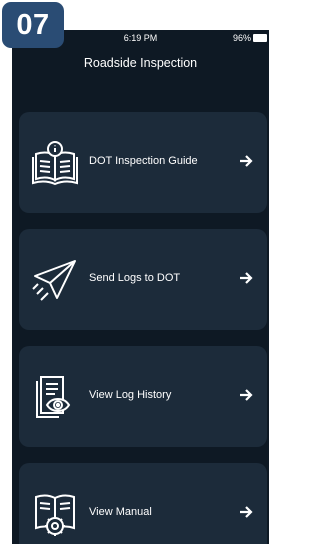 The width and height of the screenshot is (320, 544). I want to click on battery-percent: 96%, so click(241, 38).